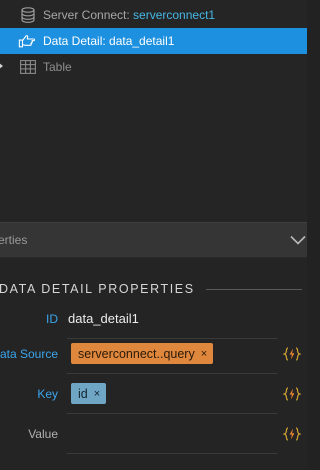  Describe the element at coordinates (174, 15) in the screenshot. I see `tree-item-value: serverconnect1` at that location.